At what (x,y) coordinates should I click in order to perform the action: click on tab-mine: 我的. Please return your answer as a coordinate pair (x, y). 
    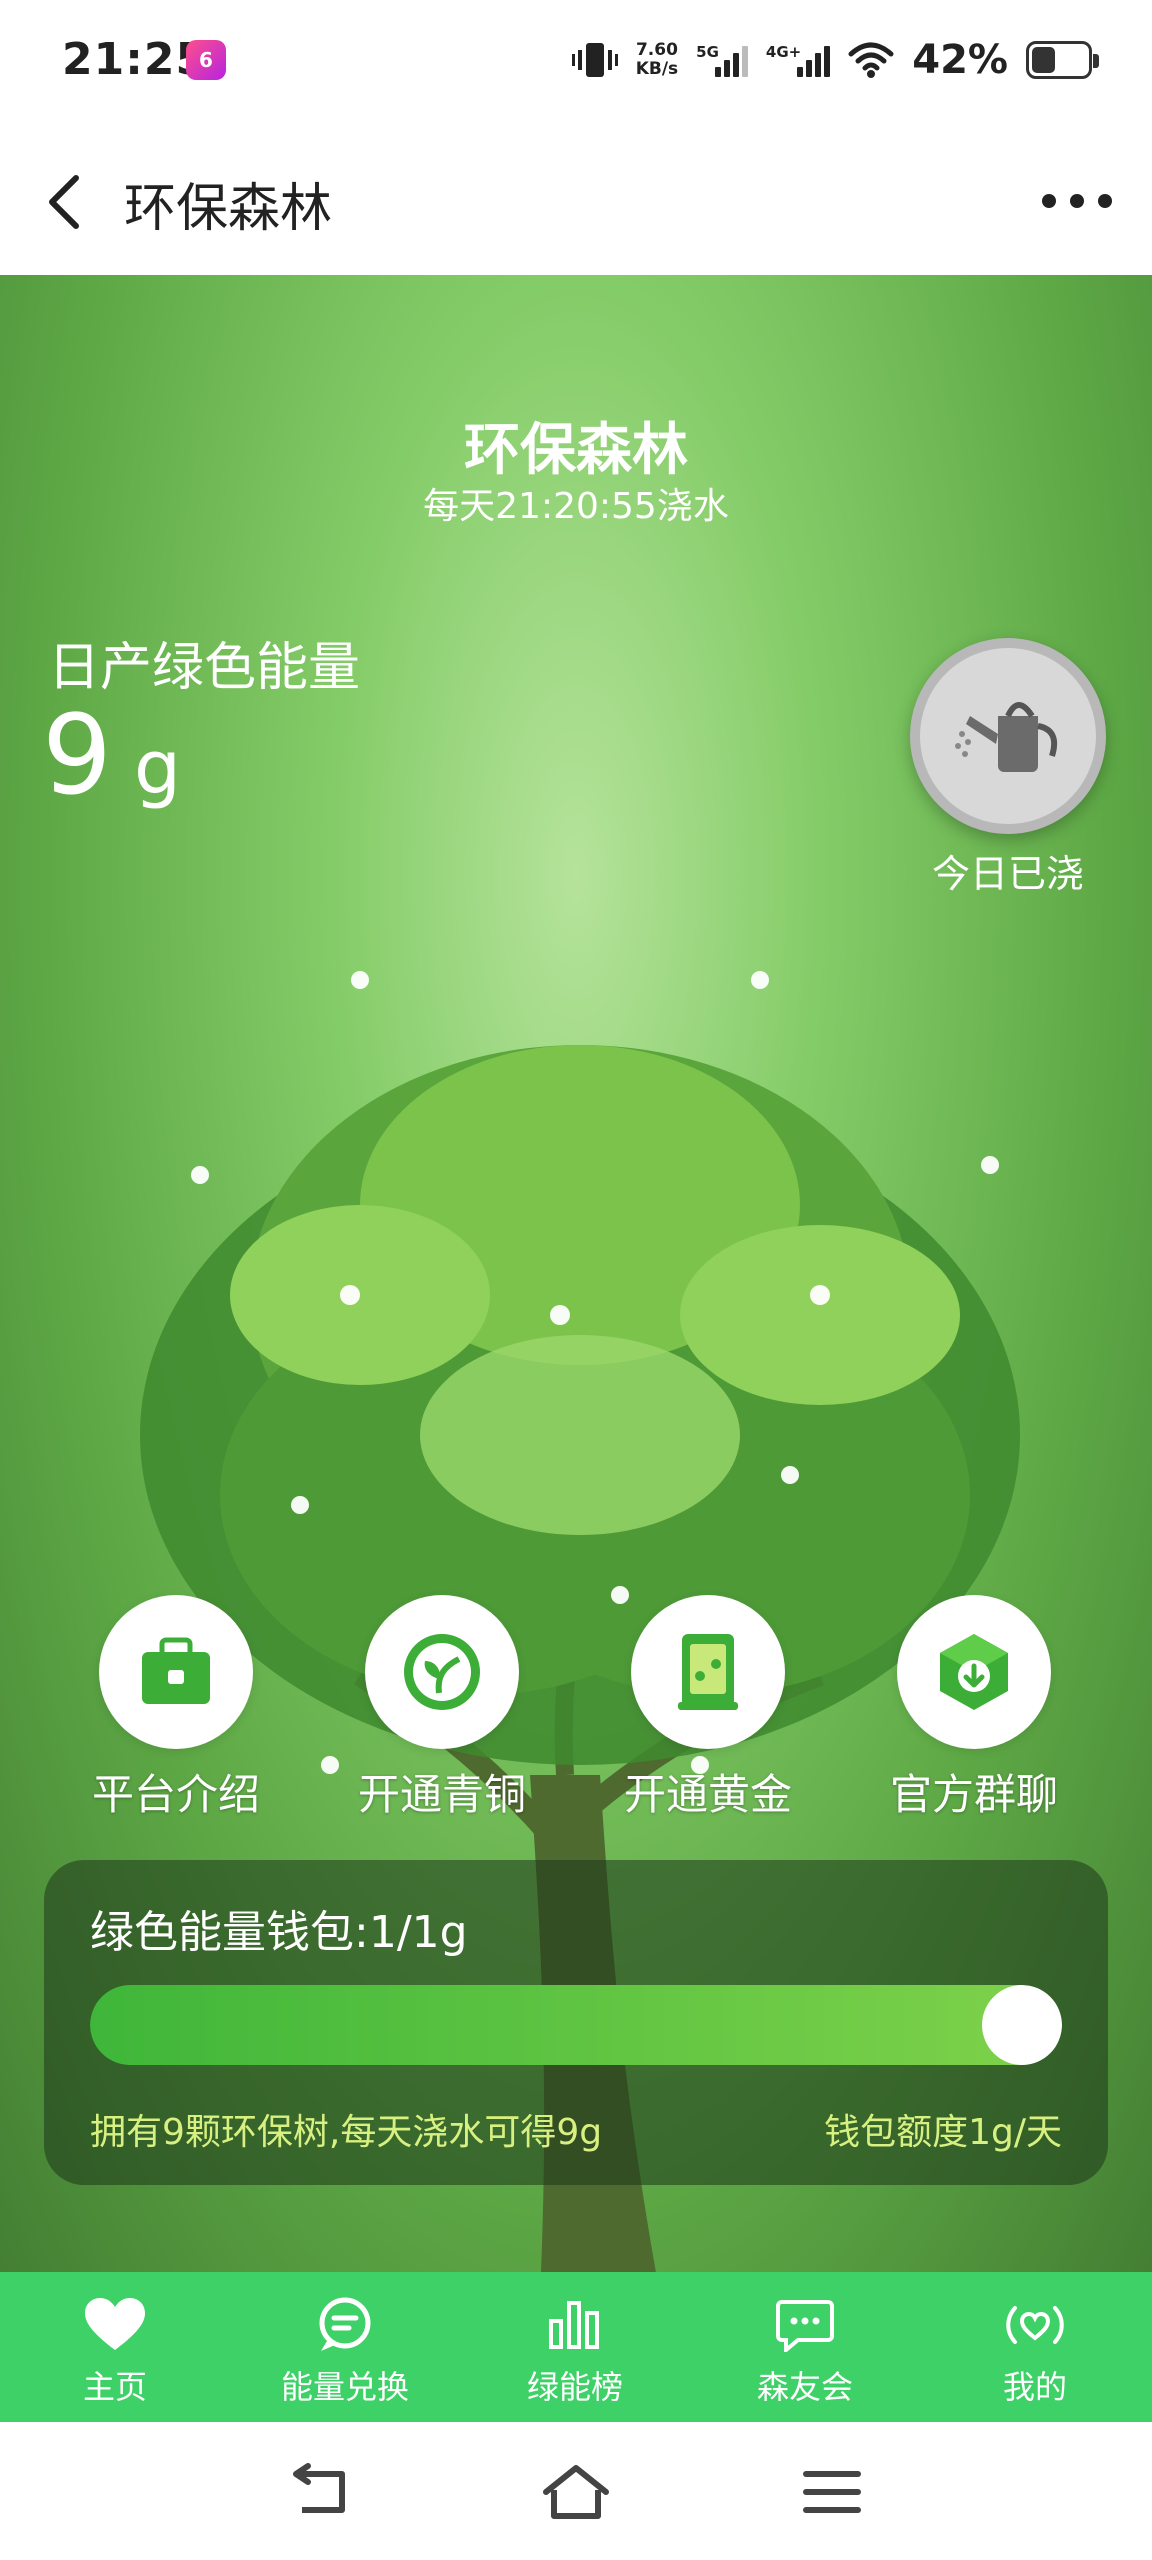
    Looking at the image, I should click on (1035, 2347).